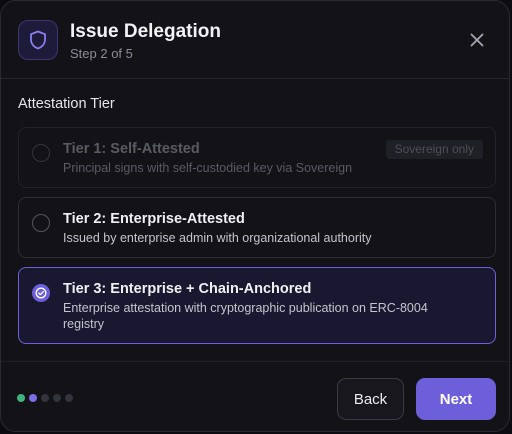  What do you see at coordinates (154, 219) in the screenshot?
I see `option-title: Tier 2: Enterprise-Attested` at bounding box center [154, 219].